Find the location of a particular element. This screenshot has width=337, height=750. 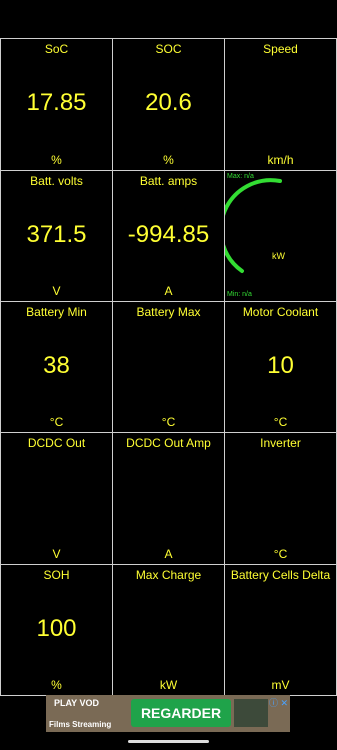

cell-unit: kW is located at coordinates (168, 685).